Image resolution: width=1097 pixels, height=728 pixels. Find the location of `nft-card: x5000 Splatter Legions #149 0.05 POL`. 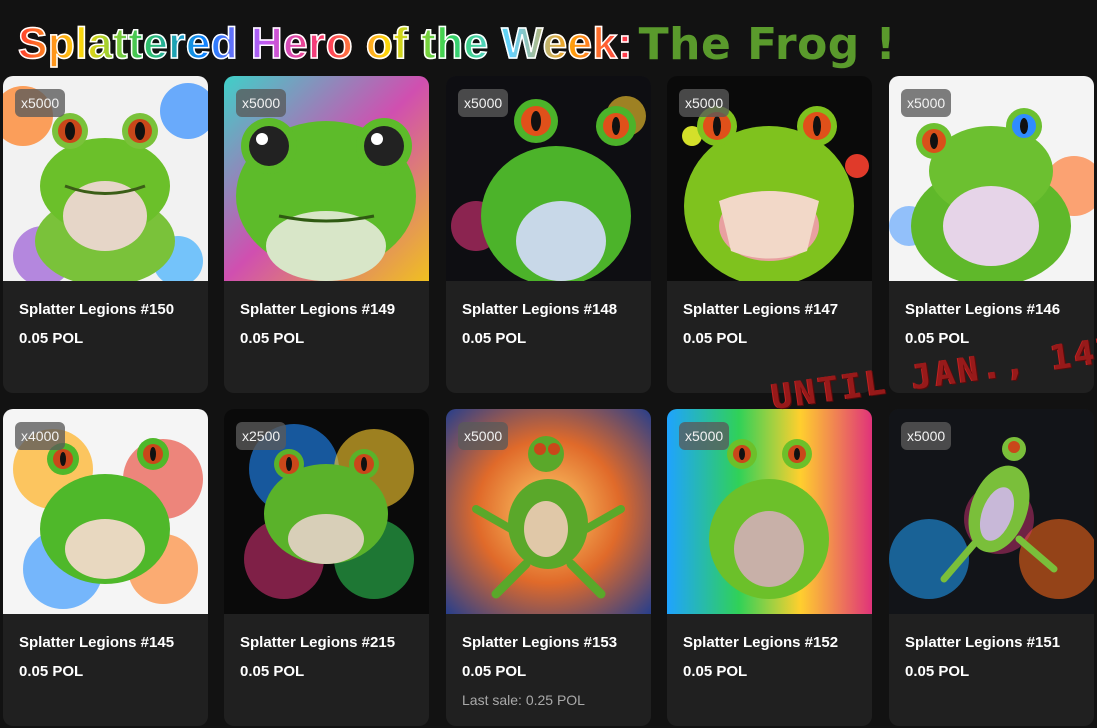

nft-card: x5000 Splatter Legions #149 0.05 POL is located at coordinates (326, 234).